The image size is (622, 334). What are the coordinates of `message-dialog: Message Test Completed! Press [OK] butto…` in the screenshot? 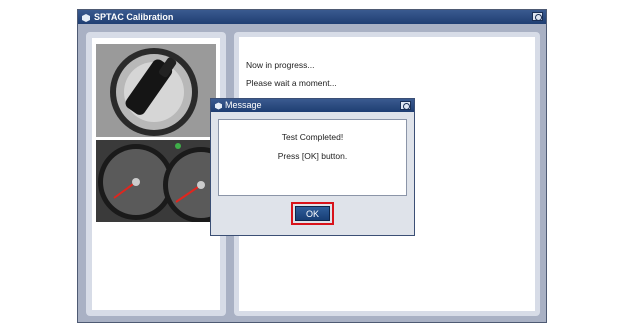 It's located at (312, 167).